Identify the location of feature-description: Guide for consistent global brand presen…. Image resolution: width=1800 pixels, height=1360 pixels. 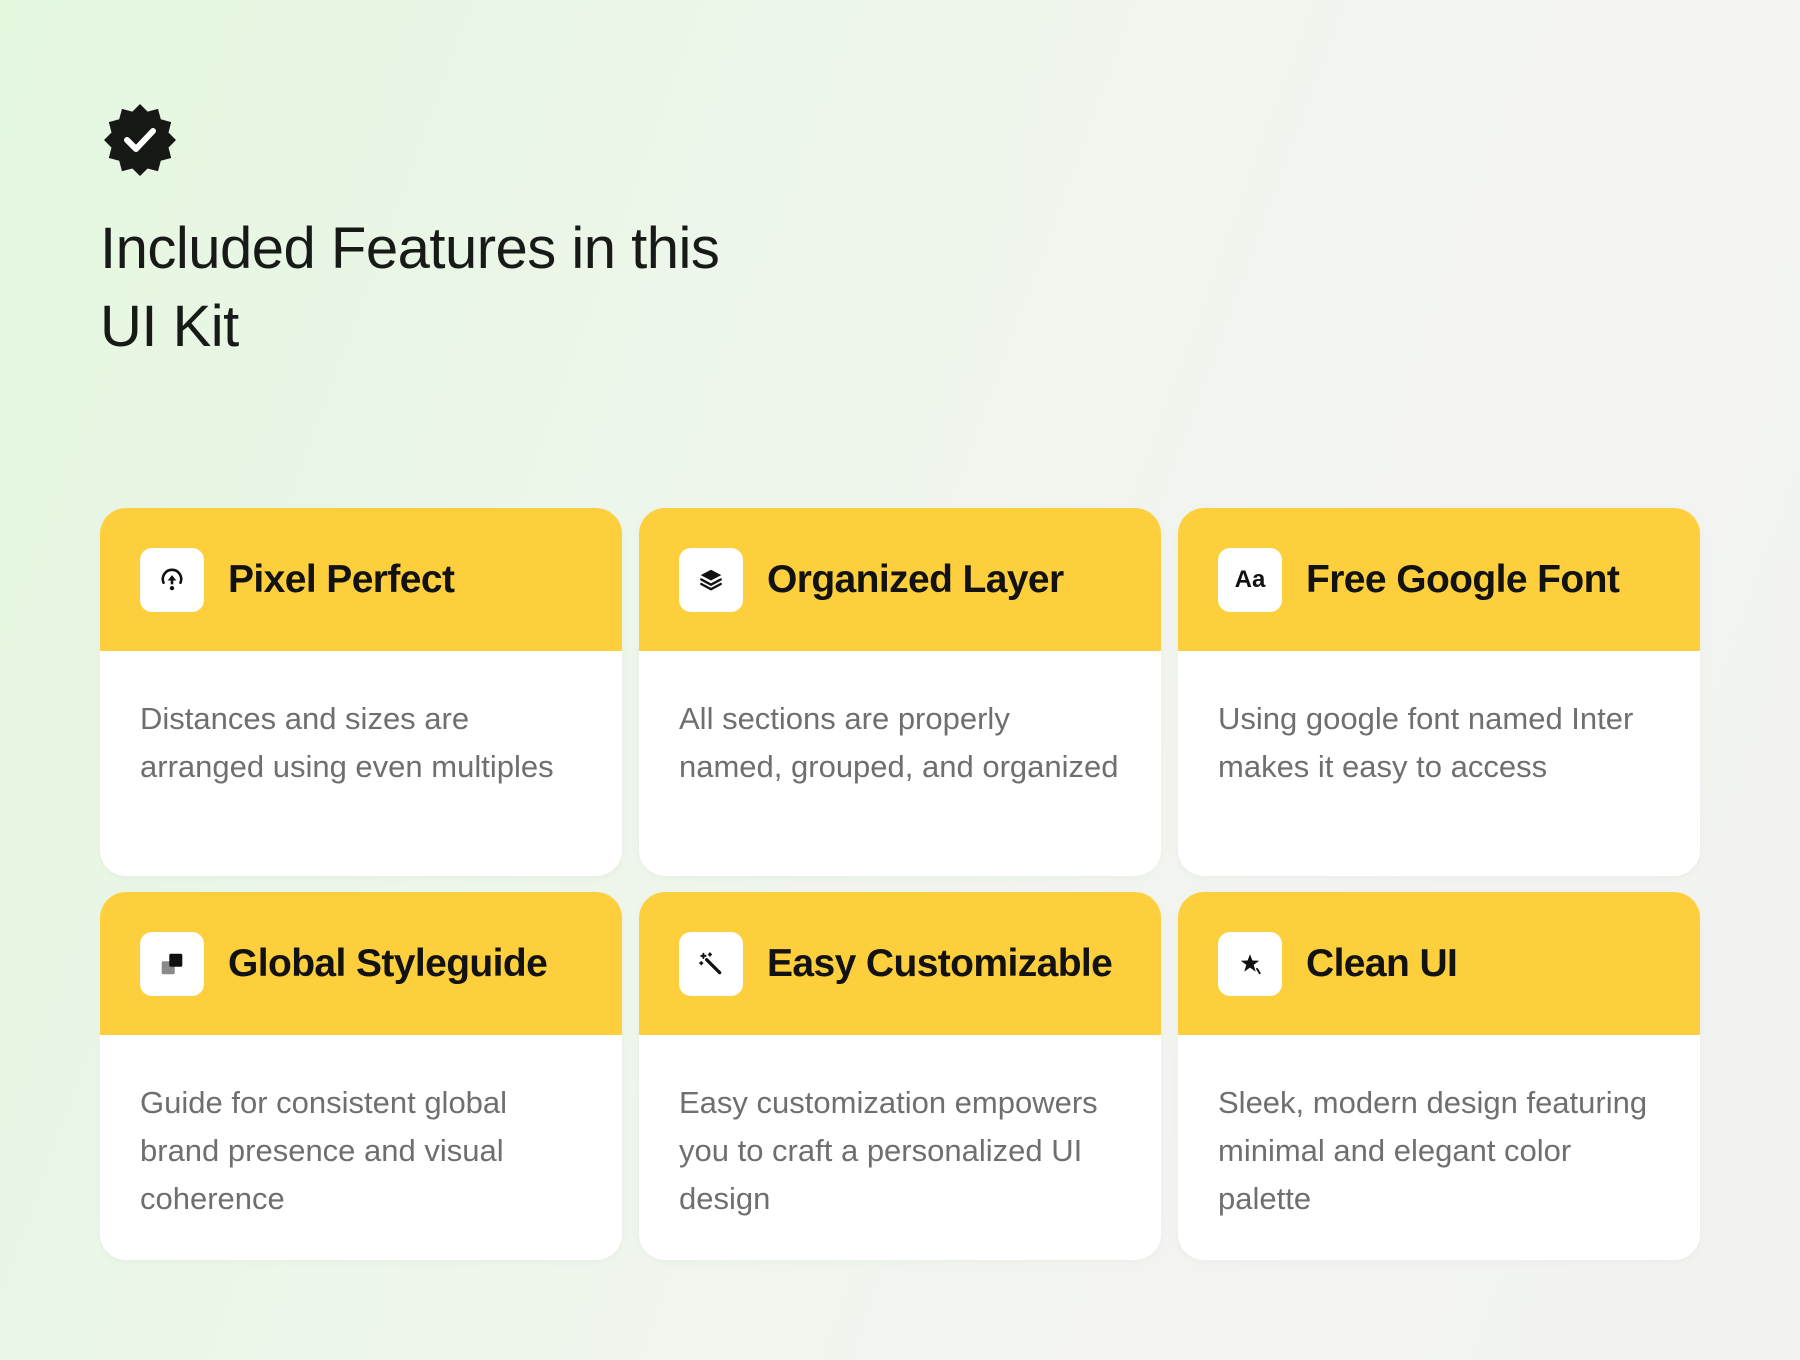
(324, 1150).